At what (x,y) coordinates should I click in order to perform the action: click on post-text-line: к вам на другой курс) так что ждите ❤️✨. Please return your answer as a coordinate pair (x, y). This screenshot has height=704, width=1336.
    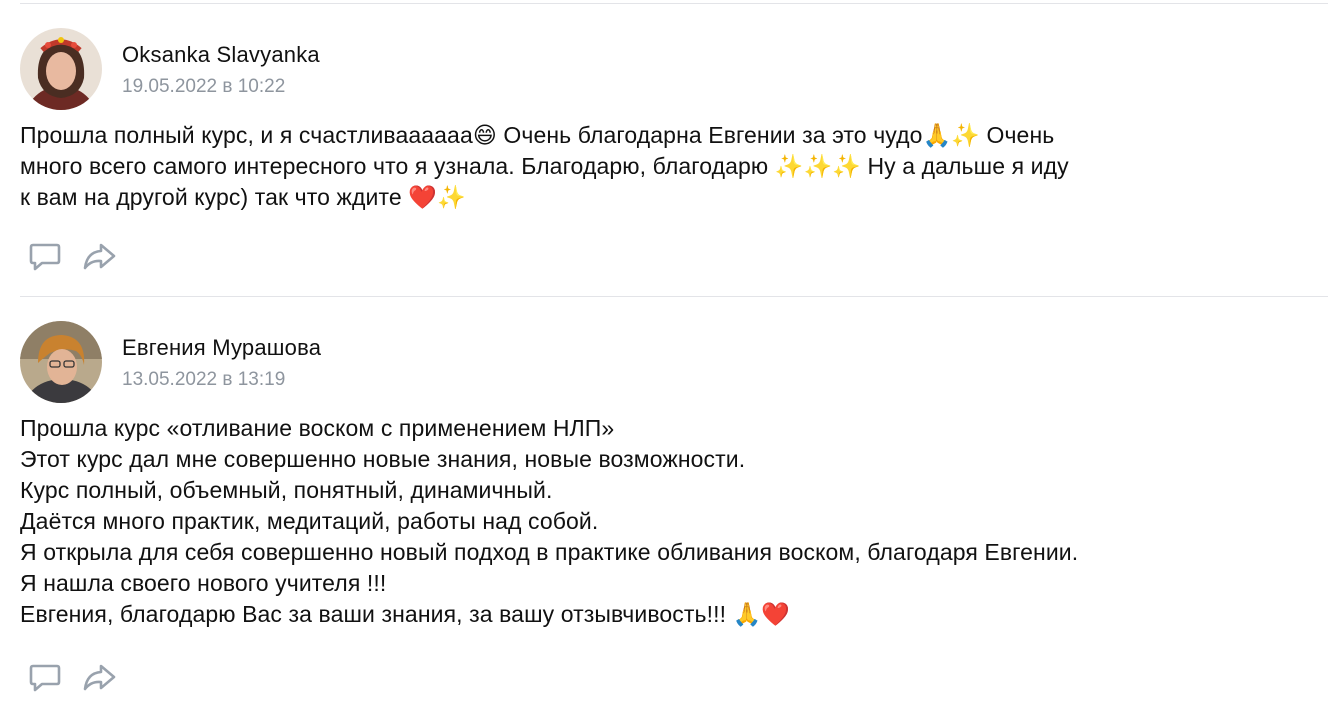
    Looking at the image, I should click on (243, 197).